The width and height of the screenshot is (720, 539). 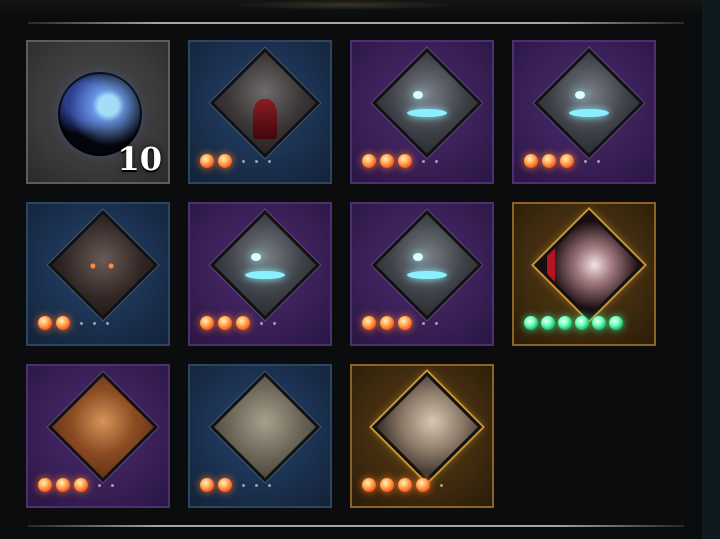 I want to click on dark-haired-woman-portrait, so click(x=589, y=265).